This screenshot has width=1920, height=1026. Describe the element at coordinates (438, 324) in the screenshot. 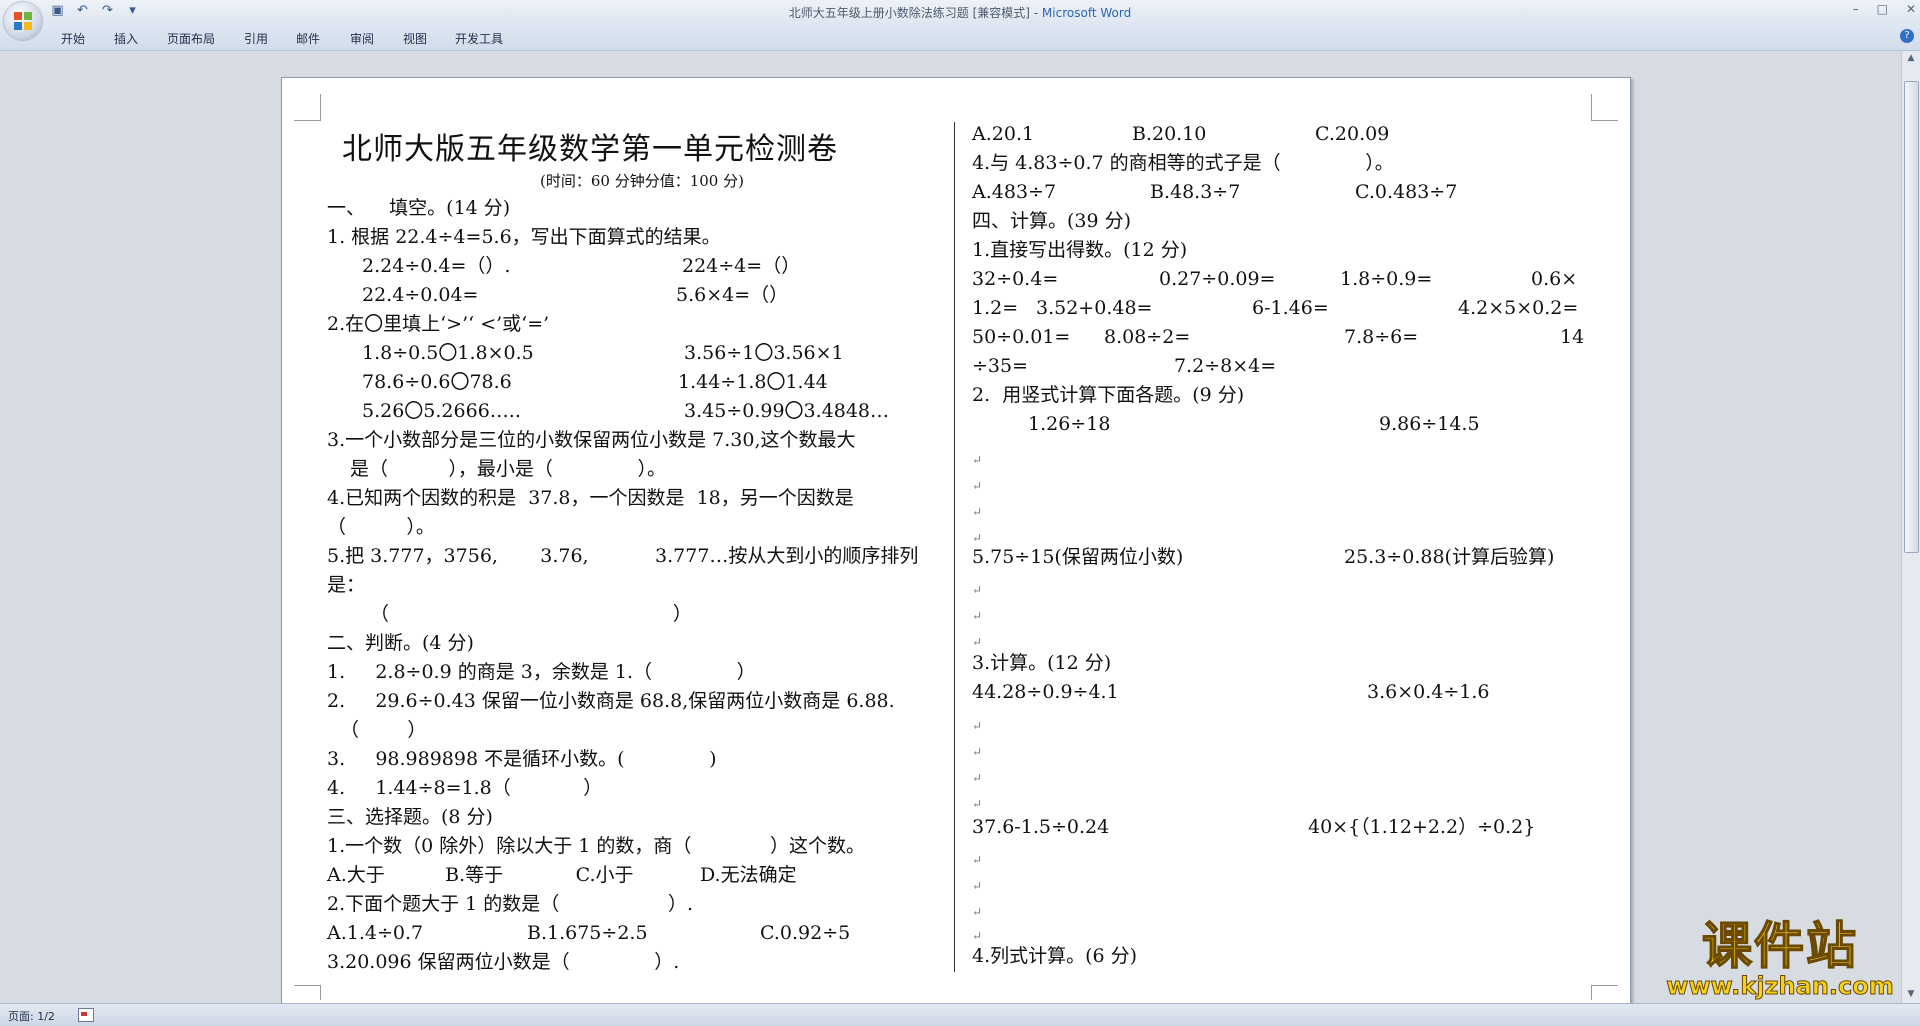

I see `question-line: 2.在〇里填上‘>’‘ <’或‘=’` at that location.